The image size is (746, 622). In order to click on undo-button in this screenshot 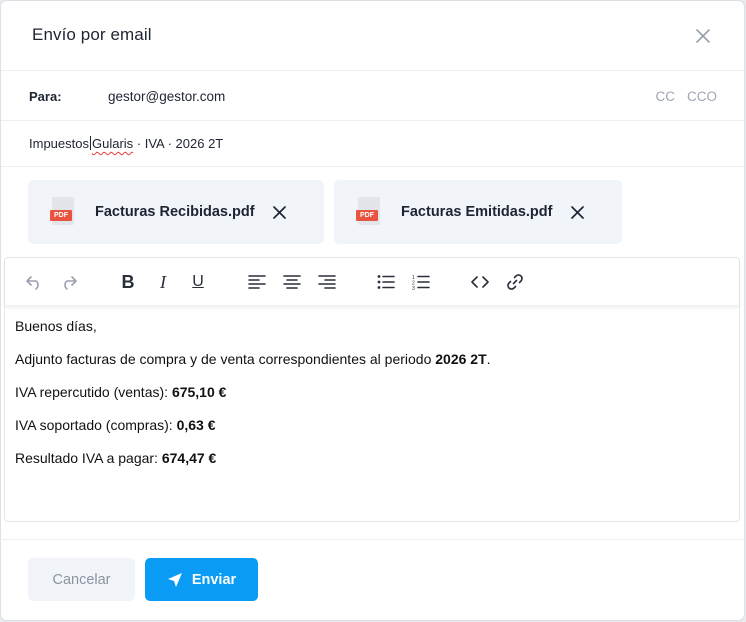, I will do `click(34, 282)`.